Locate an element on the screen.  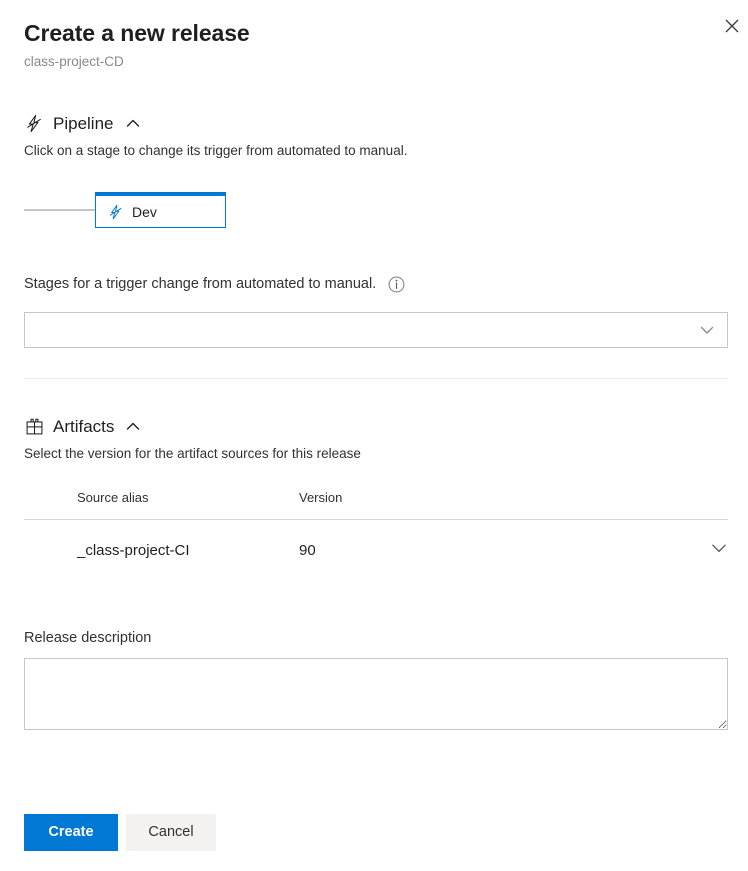
pipeline-stage-dev: Dev is located at coordinates (160, 210).